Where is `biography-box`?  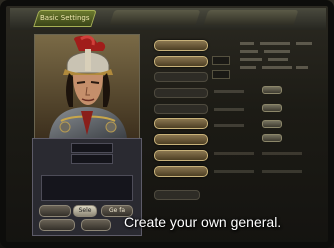
biography-box is located at coordinates (87, 188).